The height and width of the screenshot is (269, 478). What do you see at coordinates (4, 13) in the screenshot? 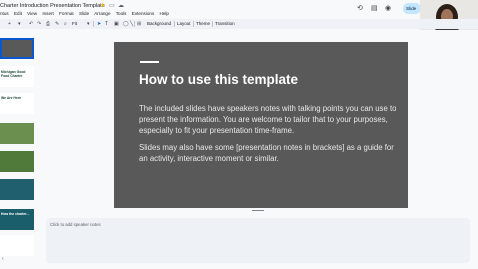
I see `menu-item: ntus` at bounding box center [4, 13].